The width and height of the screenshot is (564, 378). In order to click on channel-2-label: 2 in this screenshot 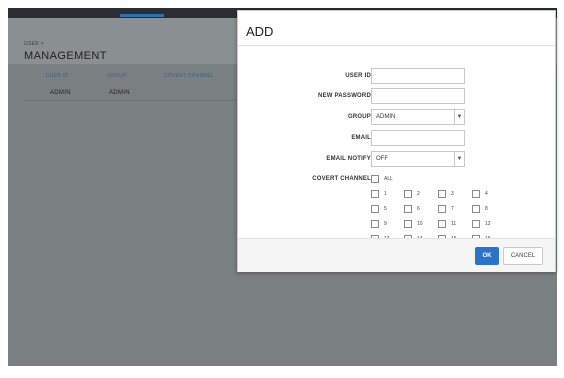, I will do `click(418, 194)`.